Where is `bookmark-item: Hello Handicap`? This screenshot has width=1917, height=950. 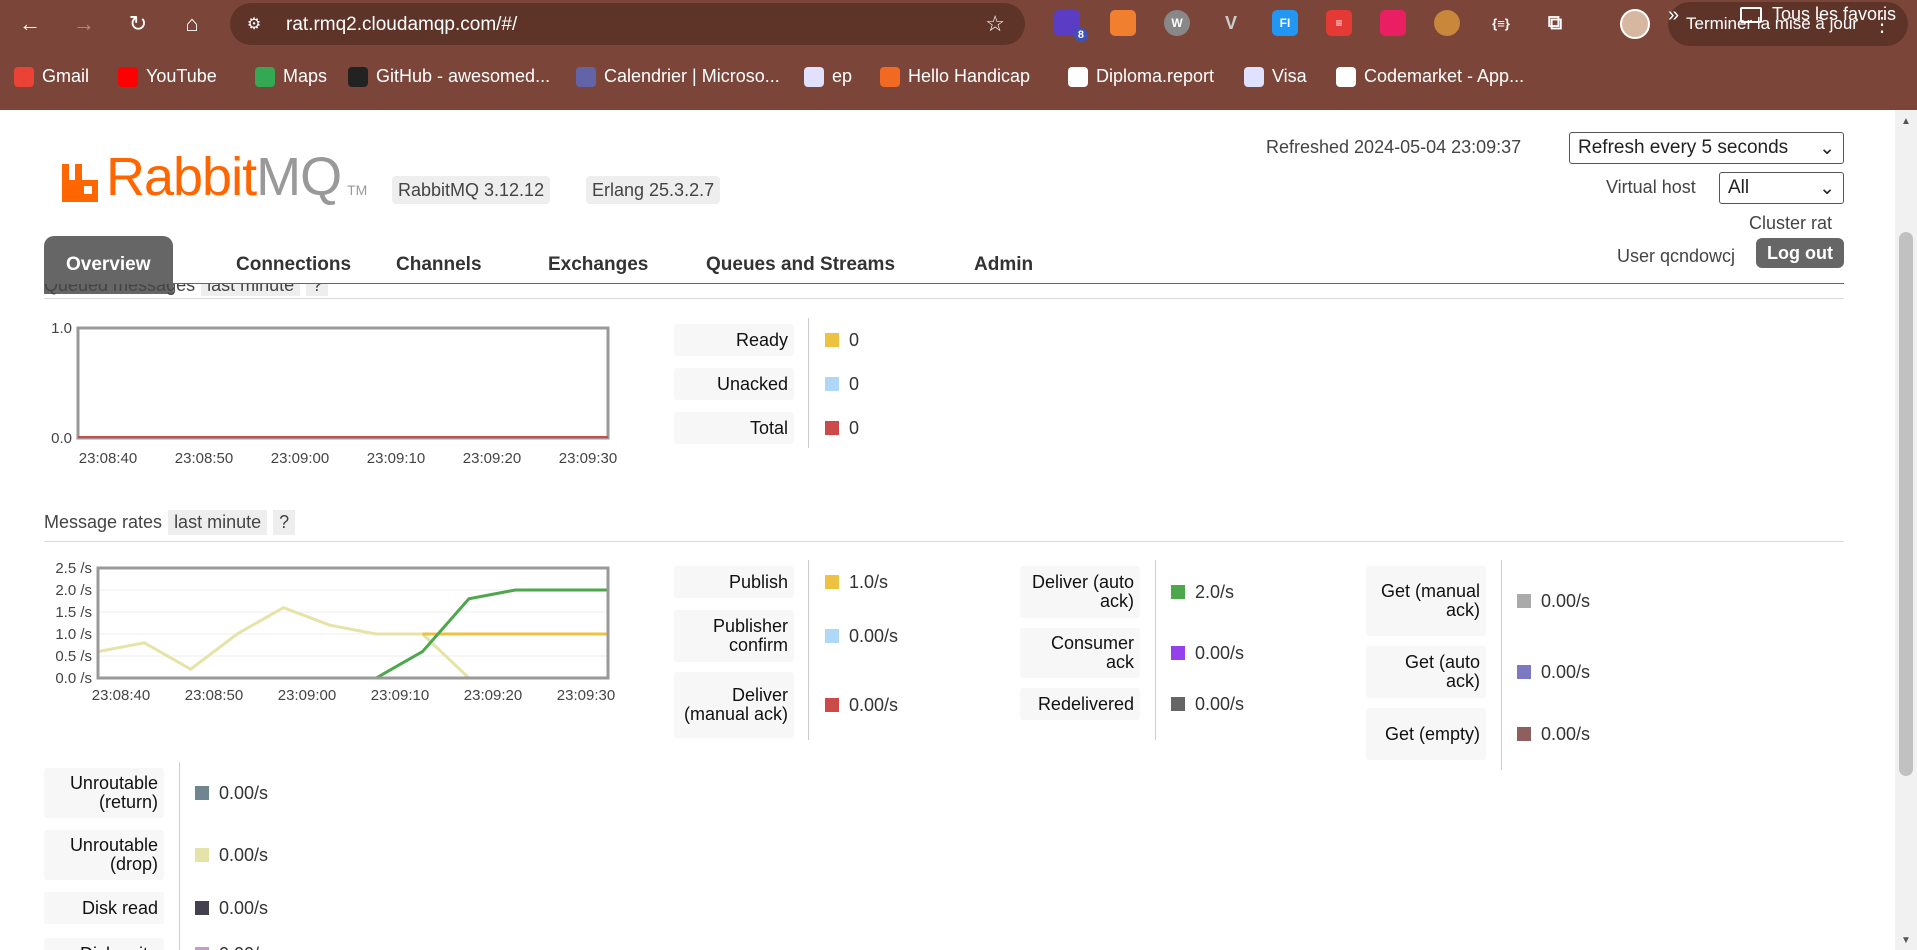
bookmark-item: Hello Handicap is located at coordinates (955, 76).